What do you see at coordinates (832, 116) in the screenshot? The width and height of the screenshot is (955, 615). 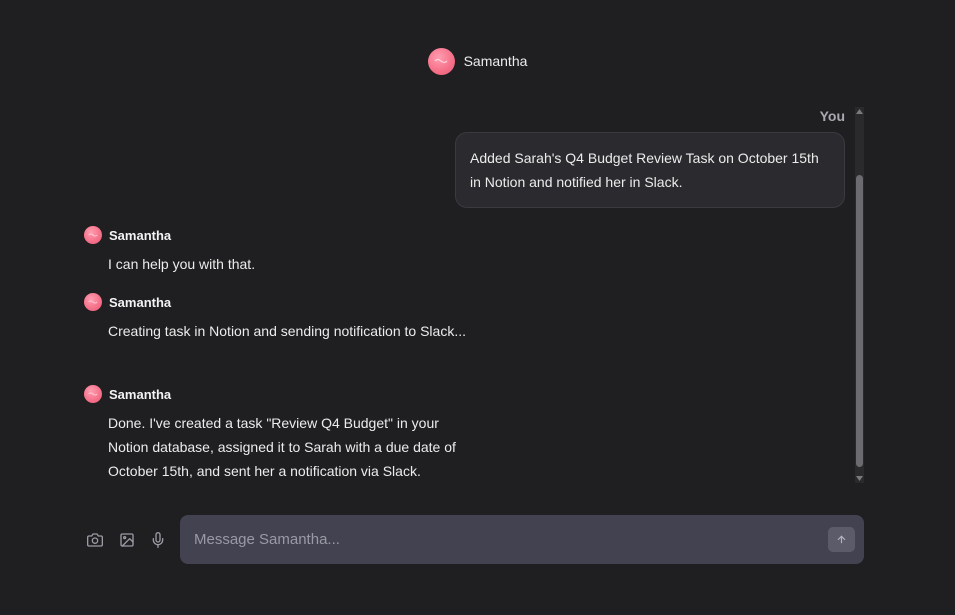 I see `user-label: You` at bounding box center [832, 116].